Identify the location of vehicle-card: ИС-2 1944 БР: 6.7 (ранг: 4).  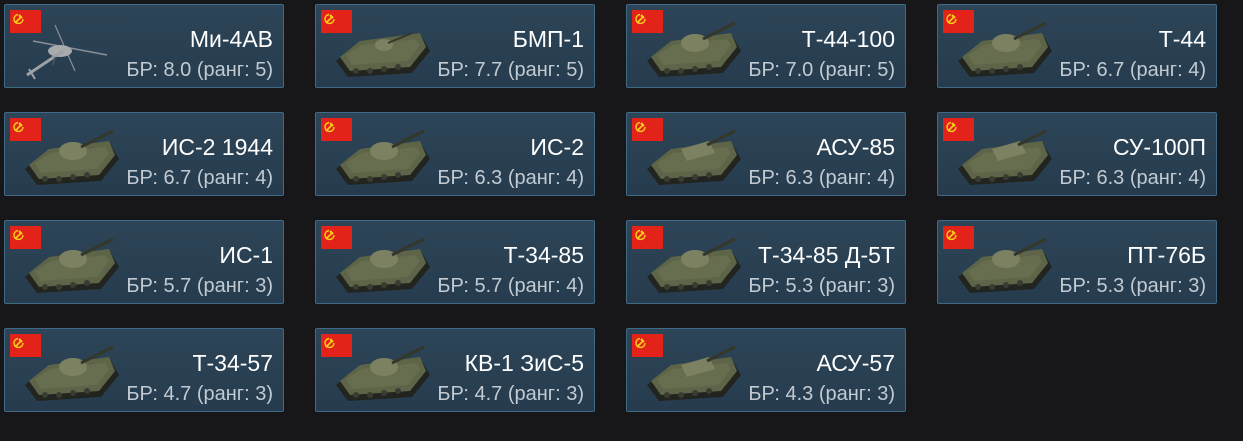
(144, 154).